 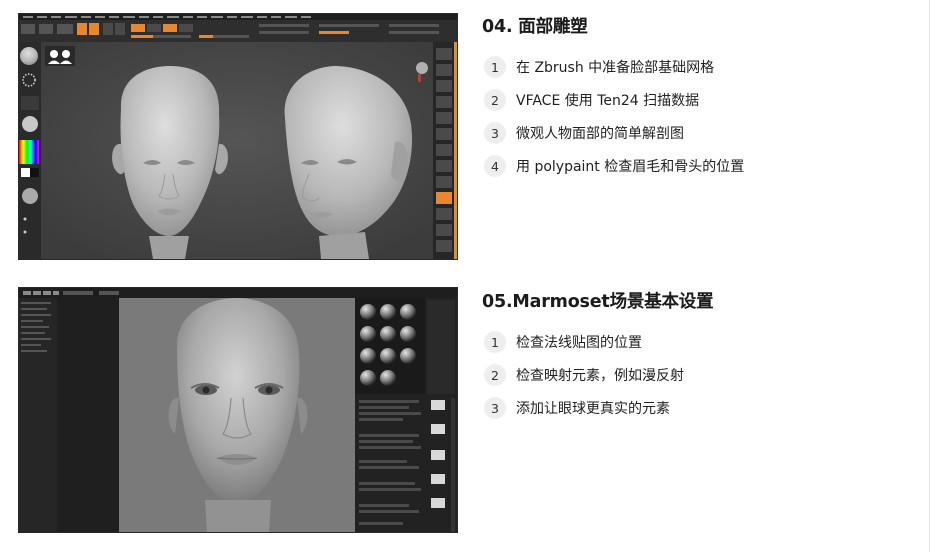 I want to click on color-picker, so click(x=29, y=152).